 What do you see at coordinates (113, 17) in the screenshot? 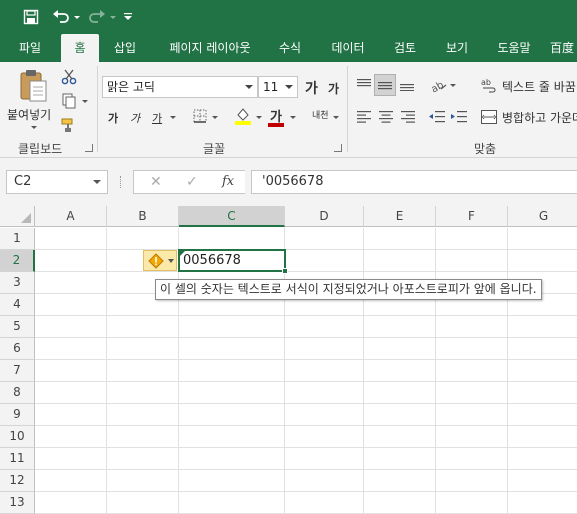
I see `redo-dropdown-icon` at bounding box center [113, 17].